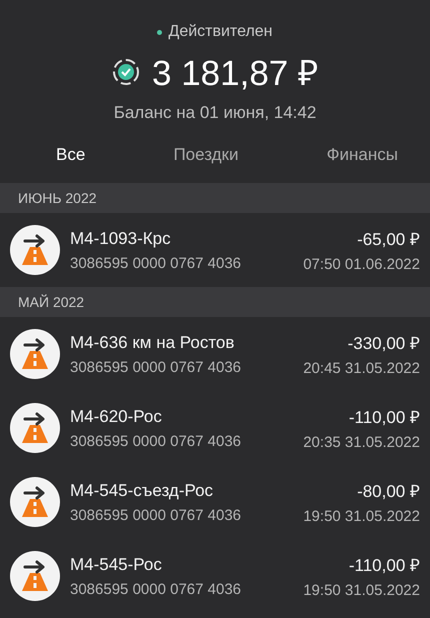 This screenshot has width=430, height=618. What do you see at coordinates (159, 32) in the screenshot?
I see `status-dot` at bounding box center [159, 32].